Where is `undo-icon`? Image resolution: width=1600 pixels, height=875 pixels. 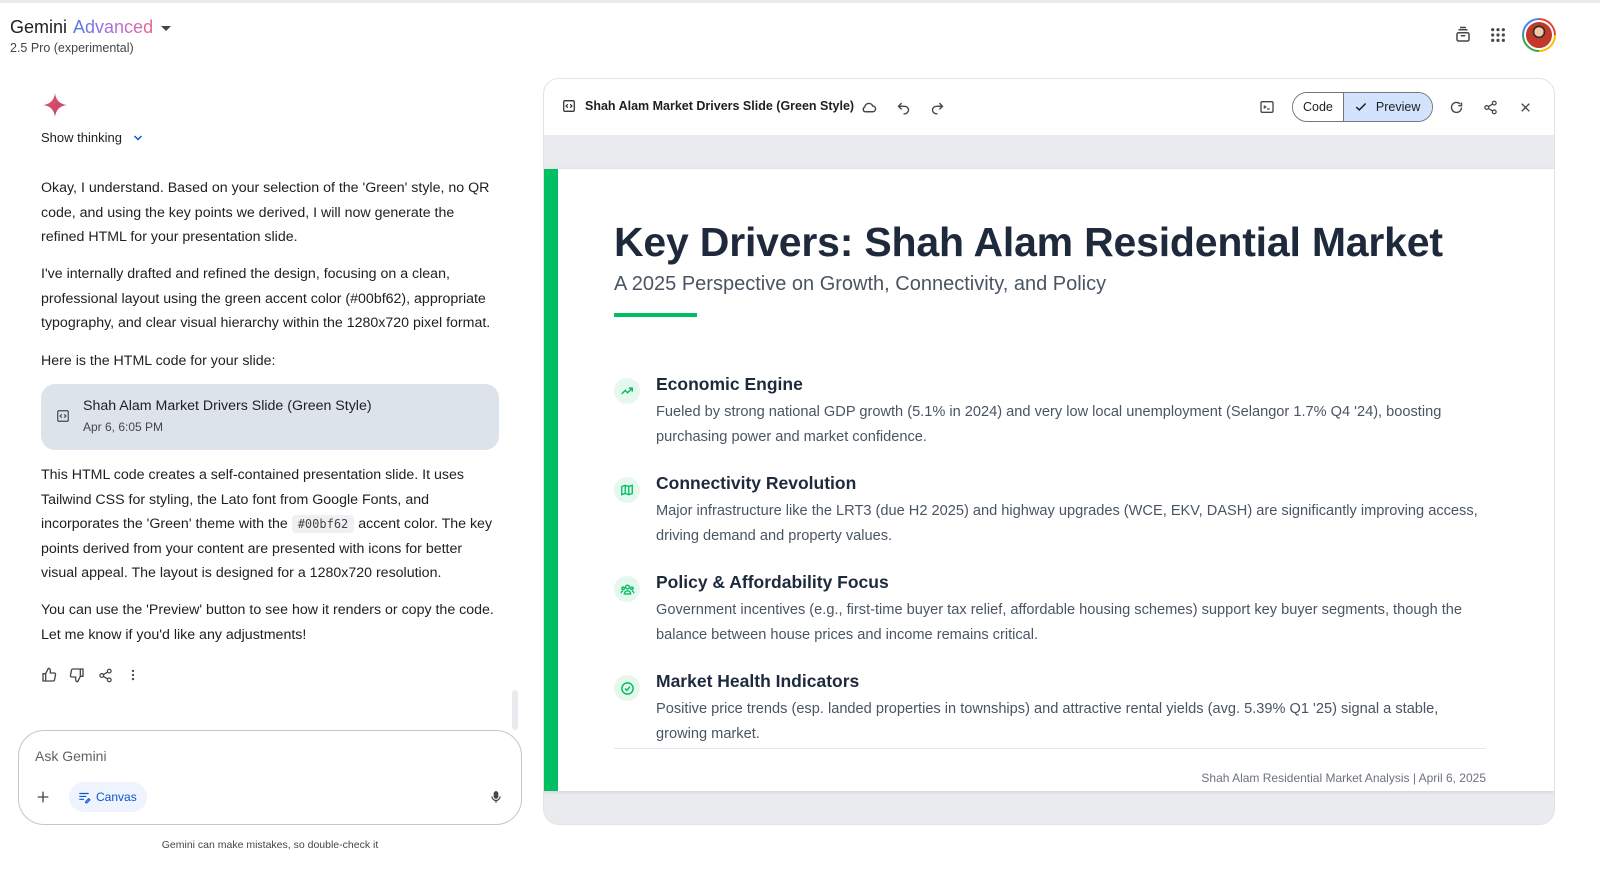 undo-icon is located at coordinates (903, 107).